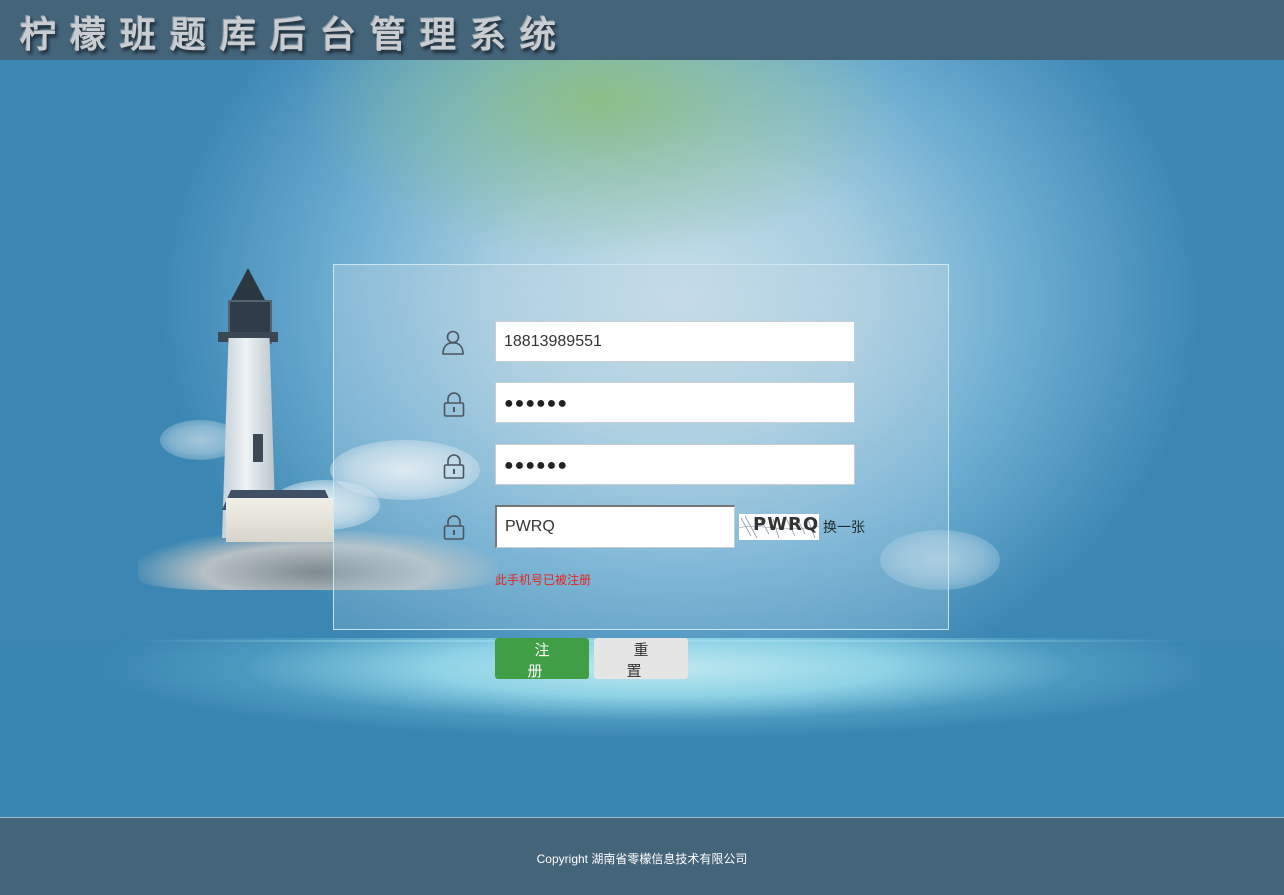 The width and height of the screenshot is (1284, 895). What do you see at coordinates (642, 859) in the screenshot?
I see `copyright-text: Copyright 湖南省零檬信息技术有限公司` at bounding box center [642, 859].